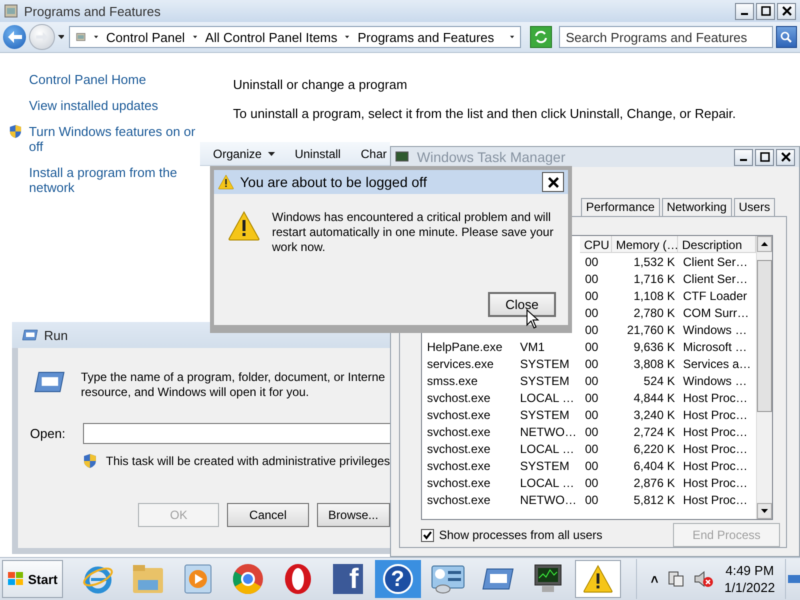 Image resolution: width=800 pixels, height=600 pixels. What do you see at coordinates (764, 244) in the screenshot?
I see `scroll-up-button` at bounding box center [764, 244].